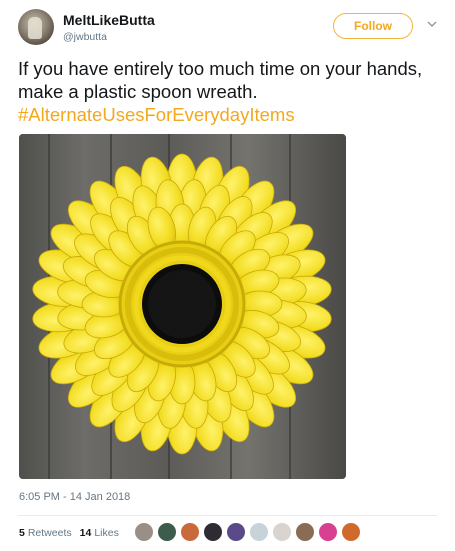 The height and width of the screenshot is (551, 455). I want to click on chevron-down-icon, so click(432, 24).